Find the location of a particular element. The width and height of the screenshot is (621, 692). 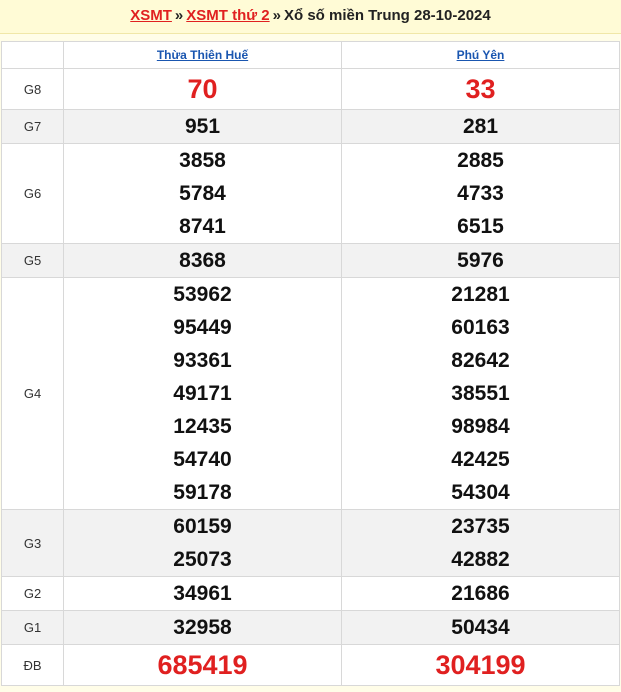

result-number: 93361 is located at coordinates (202, 360).